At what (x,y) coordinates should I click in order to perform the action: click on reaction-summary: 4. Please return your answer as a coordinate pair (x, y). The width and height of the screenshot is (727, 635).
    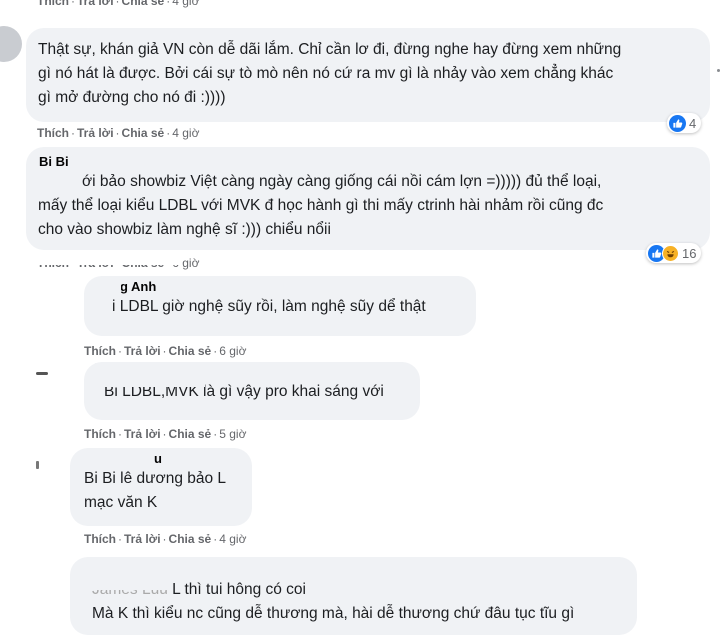
    Looking at the image, I should click on (684, 123).